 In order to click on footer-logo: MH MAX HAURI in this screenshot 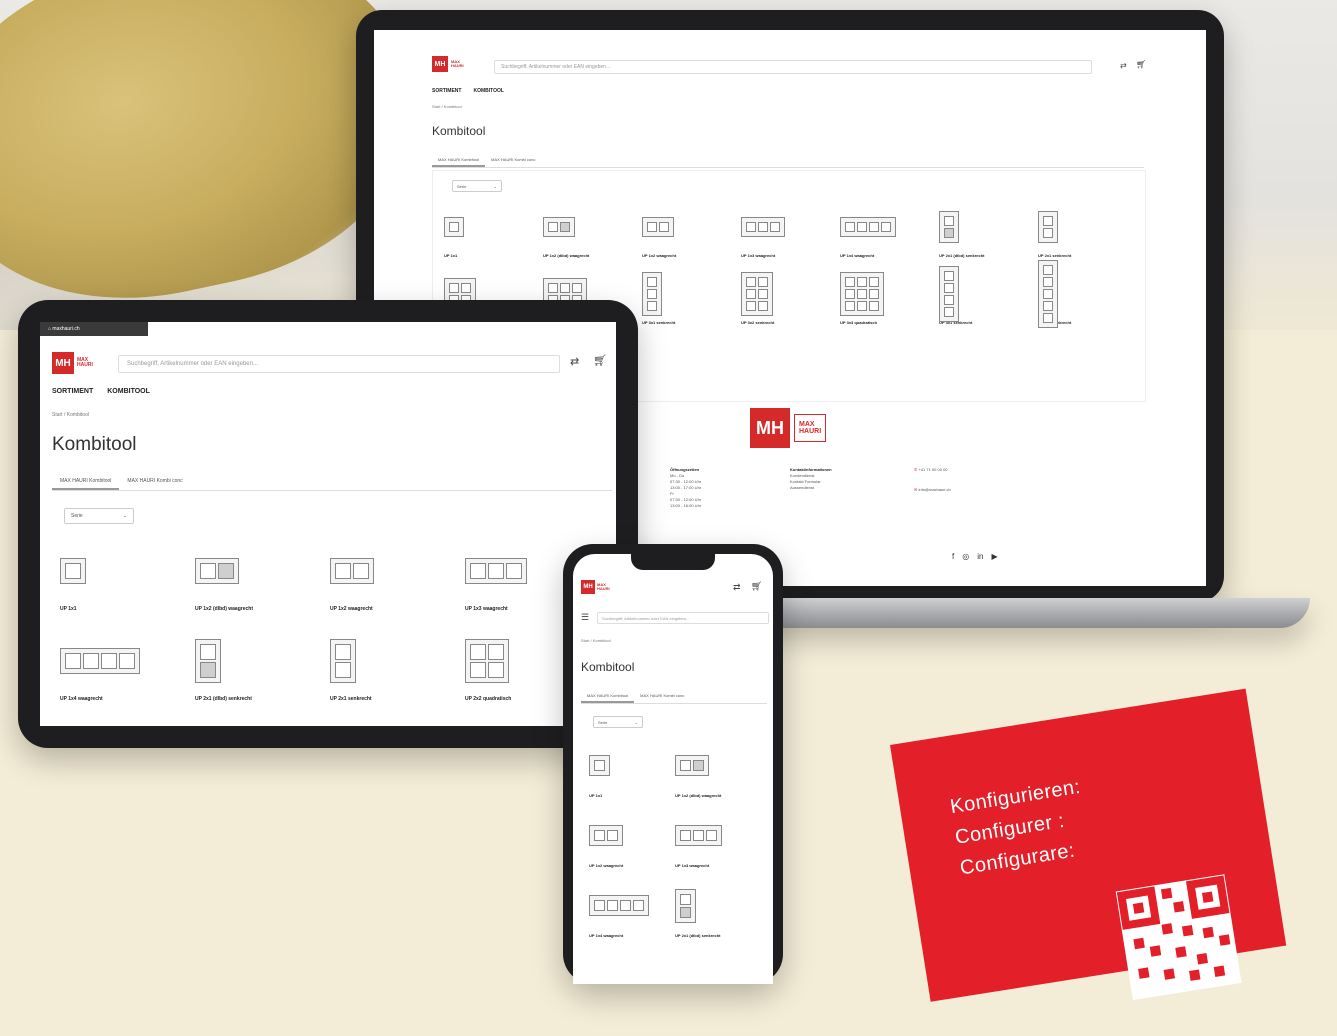, I will do `click(788, 428)`.